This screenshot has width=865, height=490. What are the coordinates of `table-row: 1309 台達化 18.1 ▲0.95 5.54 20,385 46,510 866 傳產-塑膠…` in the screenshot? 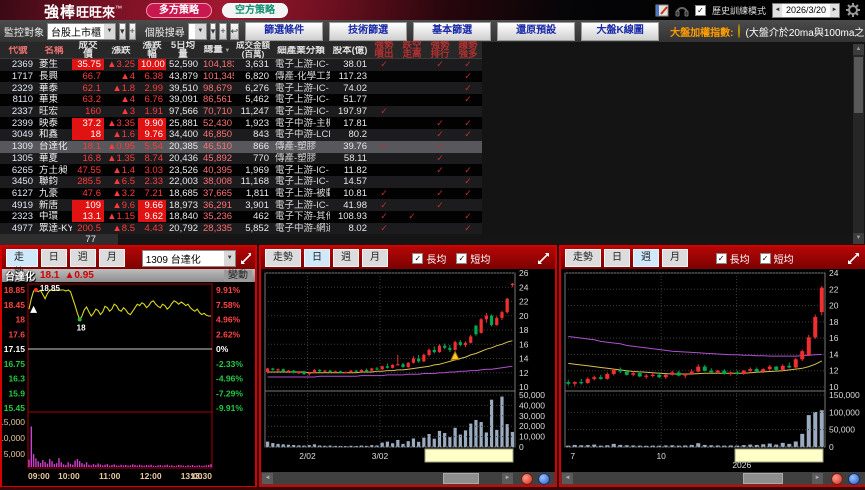 It's located at (241, 146).